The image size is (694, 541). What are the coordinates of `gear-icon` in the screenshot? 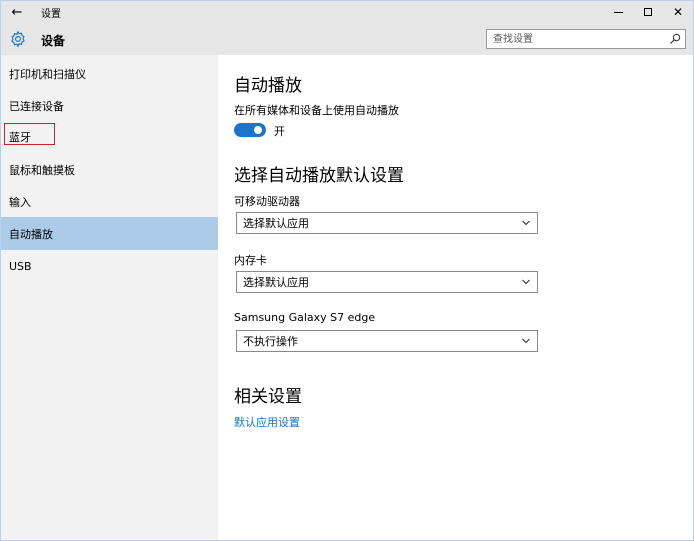 It's located at (18, 39).